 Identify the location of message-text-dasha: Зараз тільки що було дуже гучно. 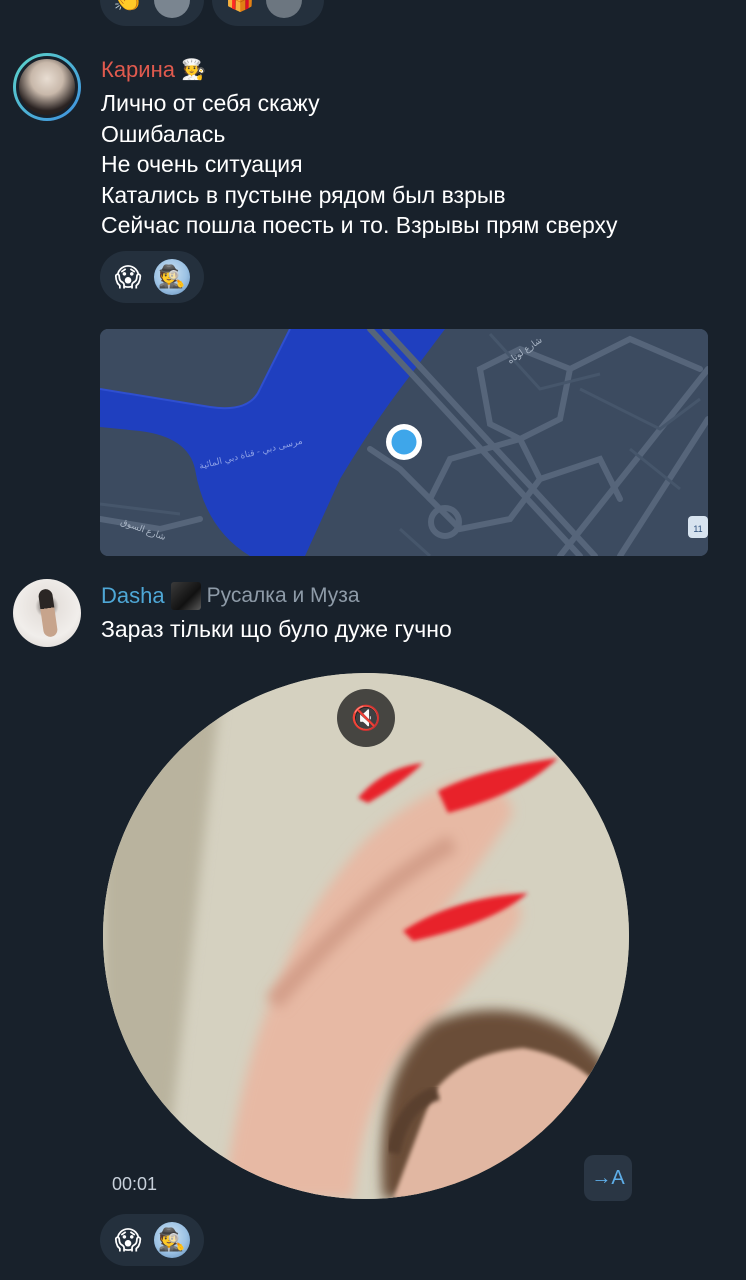
(276, 629).